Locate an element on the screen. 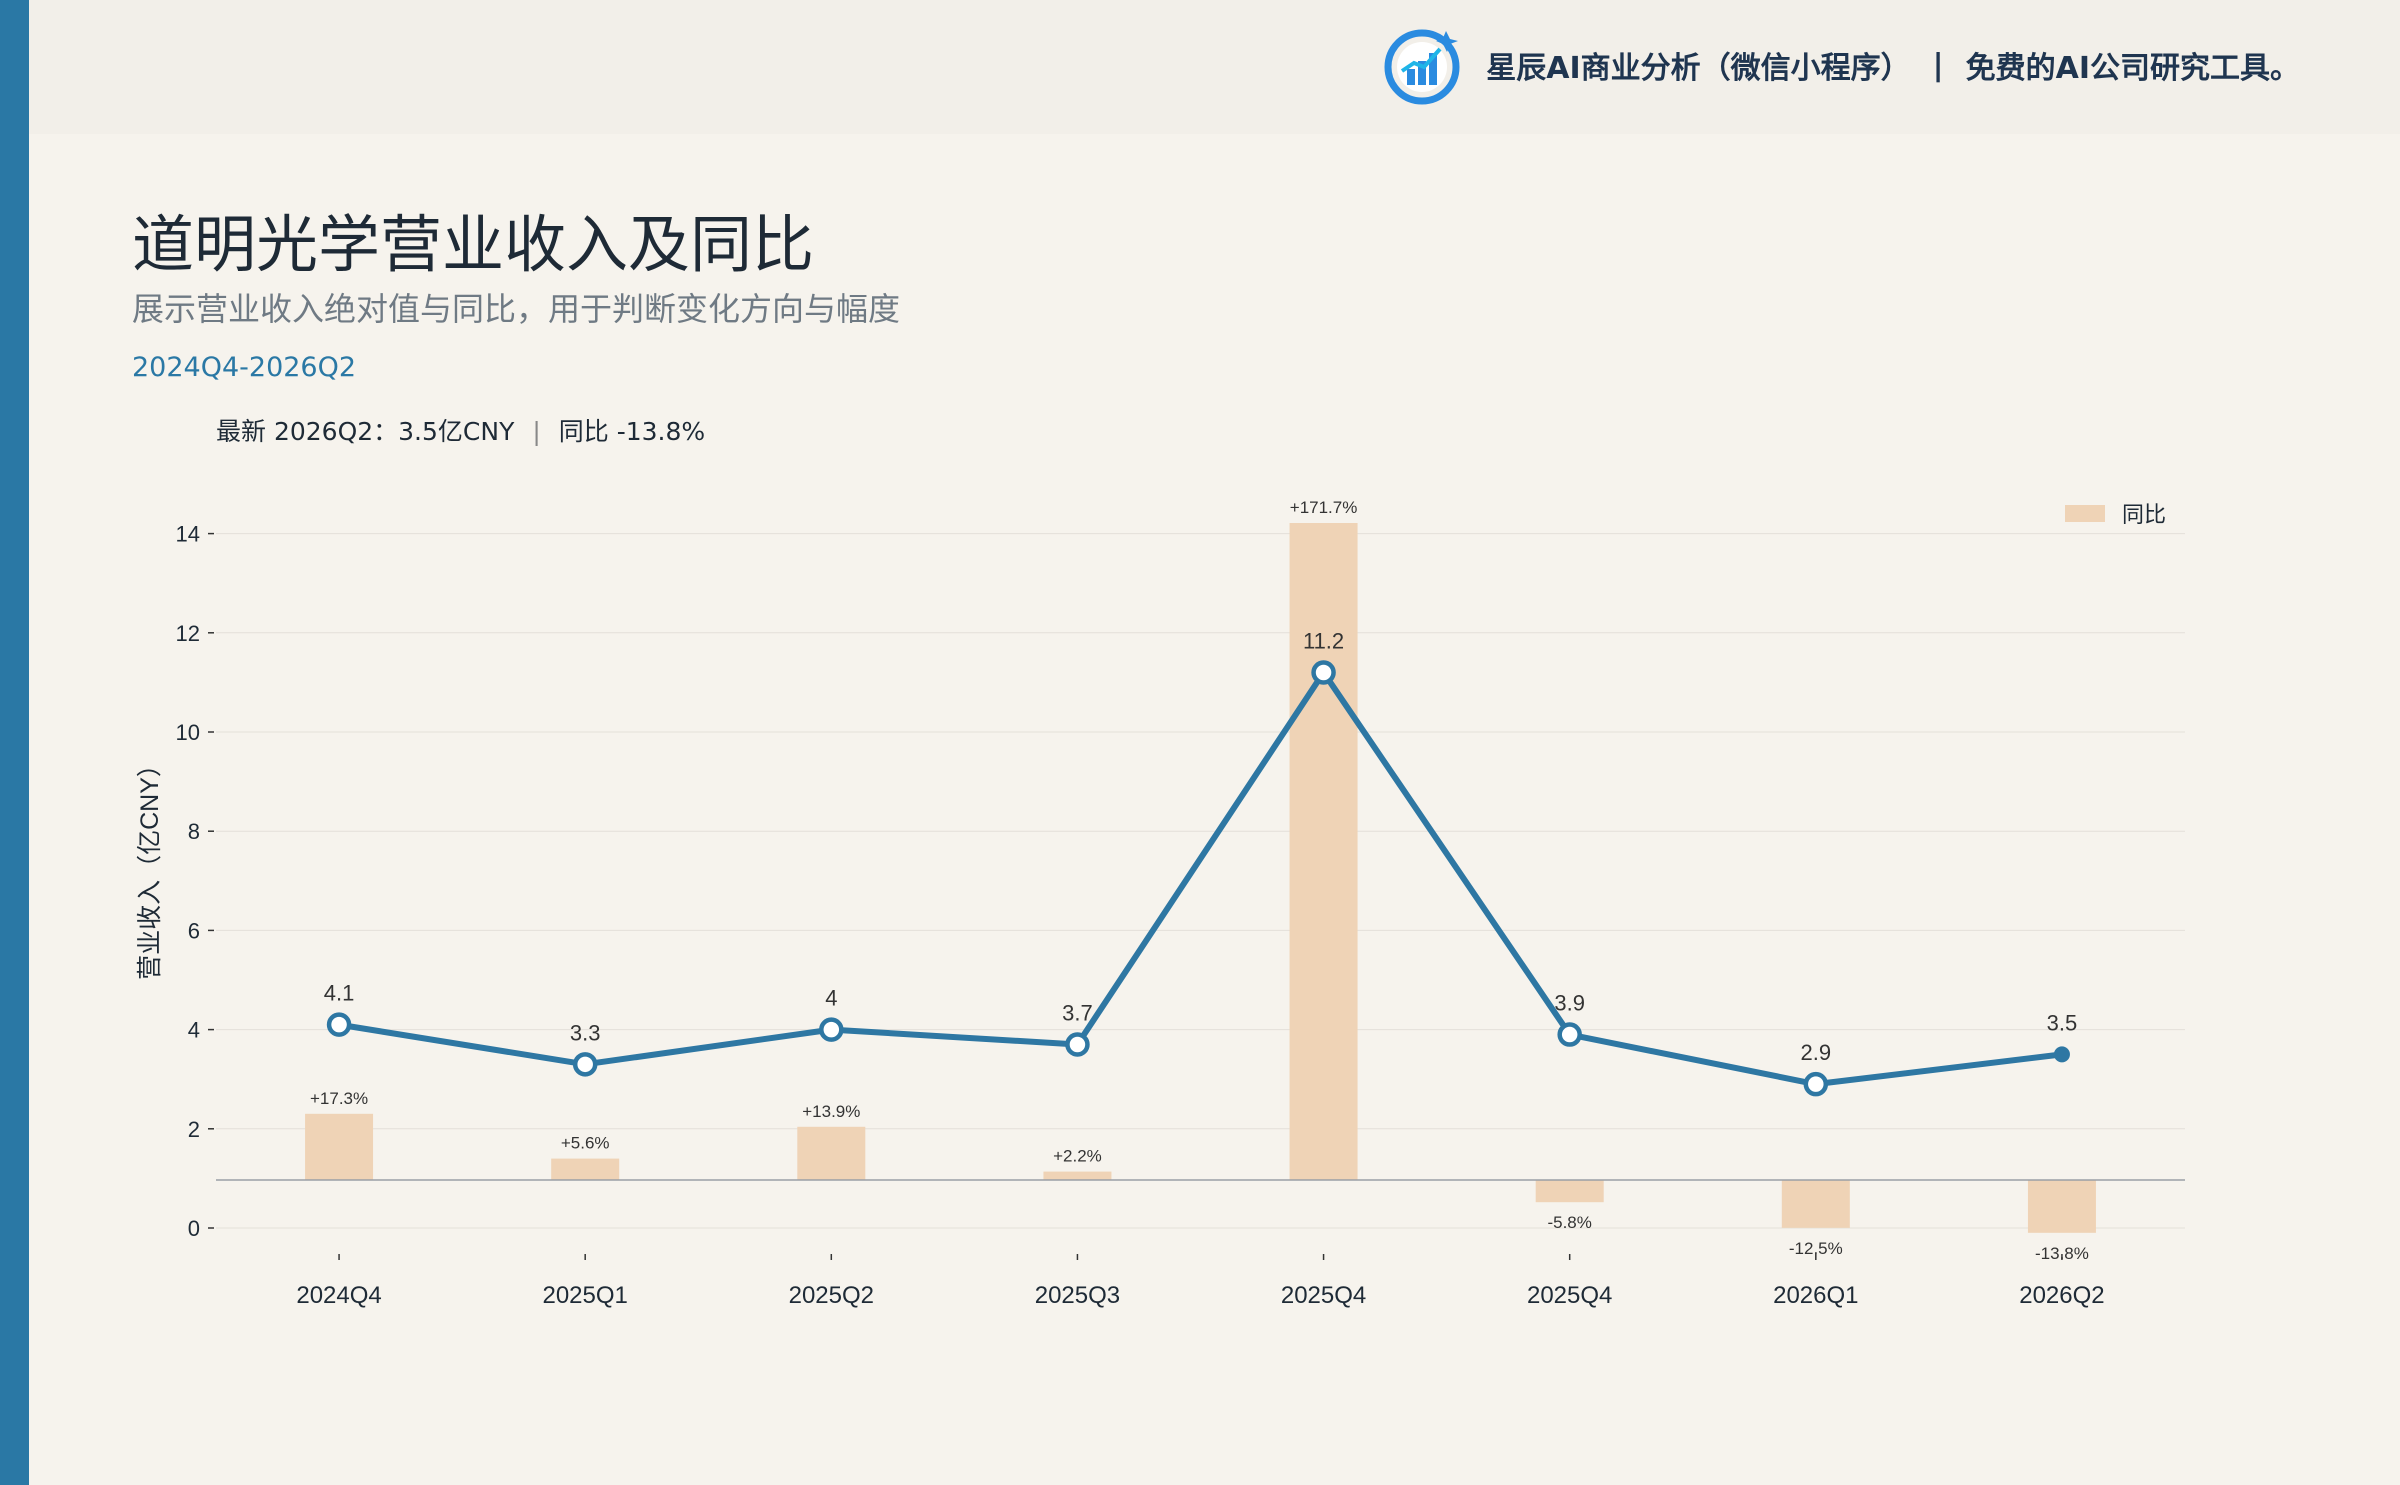 This screenshot has height=1485, width=2400. revenue-point-label: 3.9 is located at coordinates (1569, 1003).